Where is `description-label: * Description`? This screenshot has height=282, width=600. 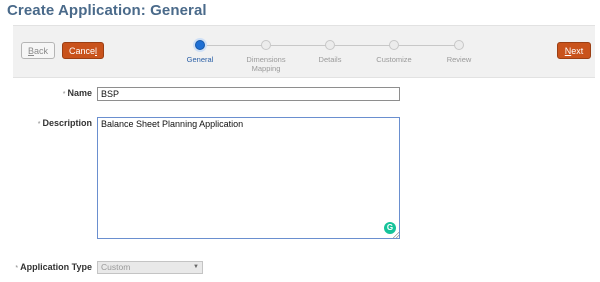 description-label: * Description is located at coordinates (56, 123).